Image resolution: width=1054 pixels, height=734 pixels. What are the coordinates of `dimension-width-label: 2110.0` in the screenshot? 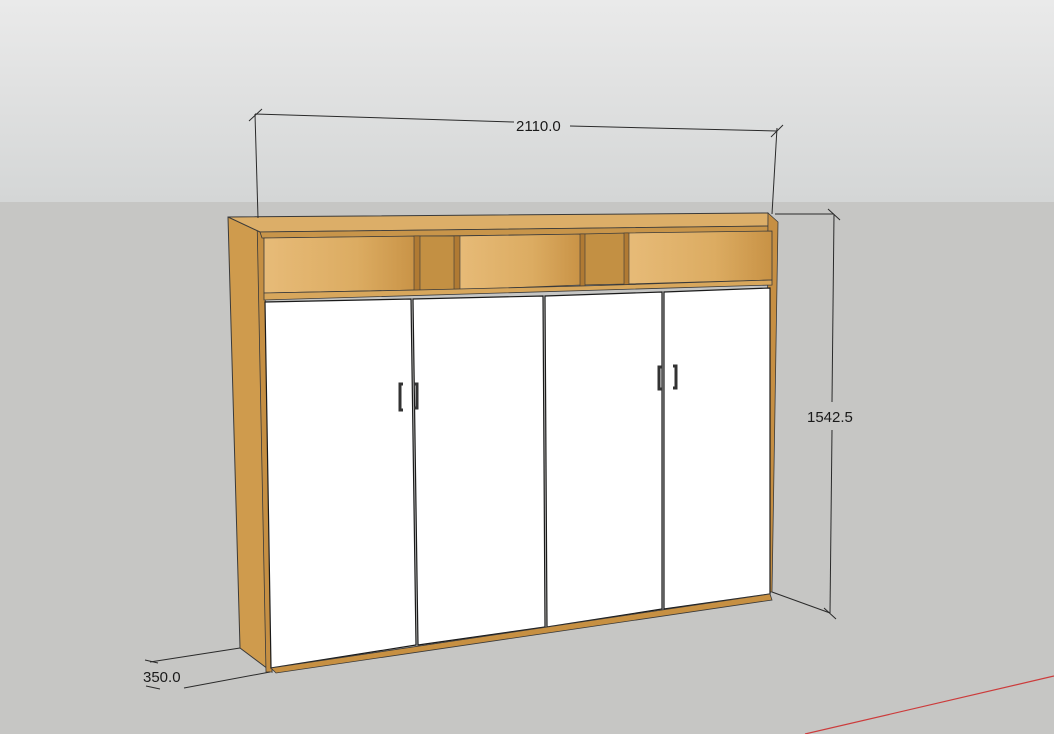 It's located at (538, 126).